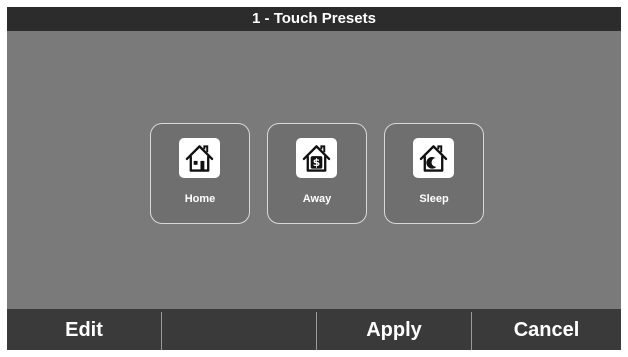 The width and height of the screenshot is (628, 357). I want to click on bottom-action-bar: Edit Apply Cancel, so click(314, 329).